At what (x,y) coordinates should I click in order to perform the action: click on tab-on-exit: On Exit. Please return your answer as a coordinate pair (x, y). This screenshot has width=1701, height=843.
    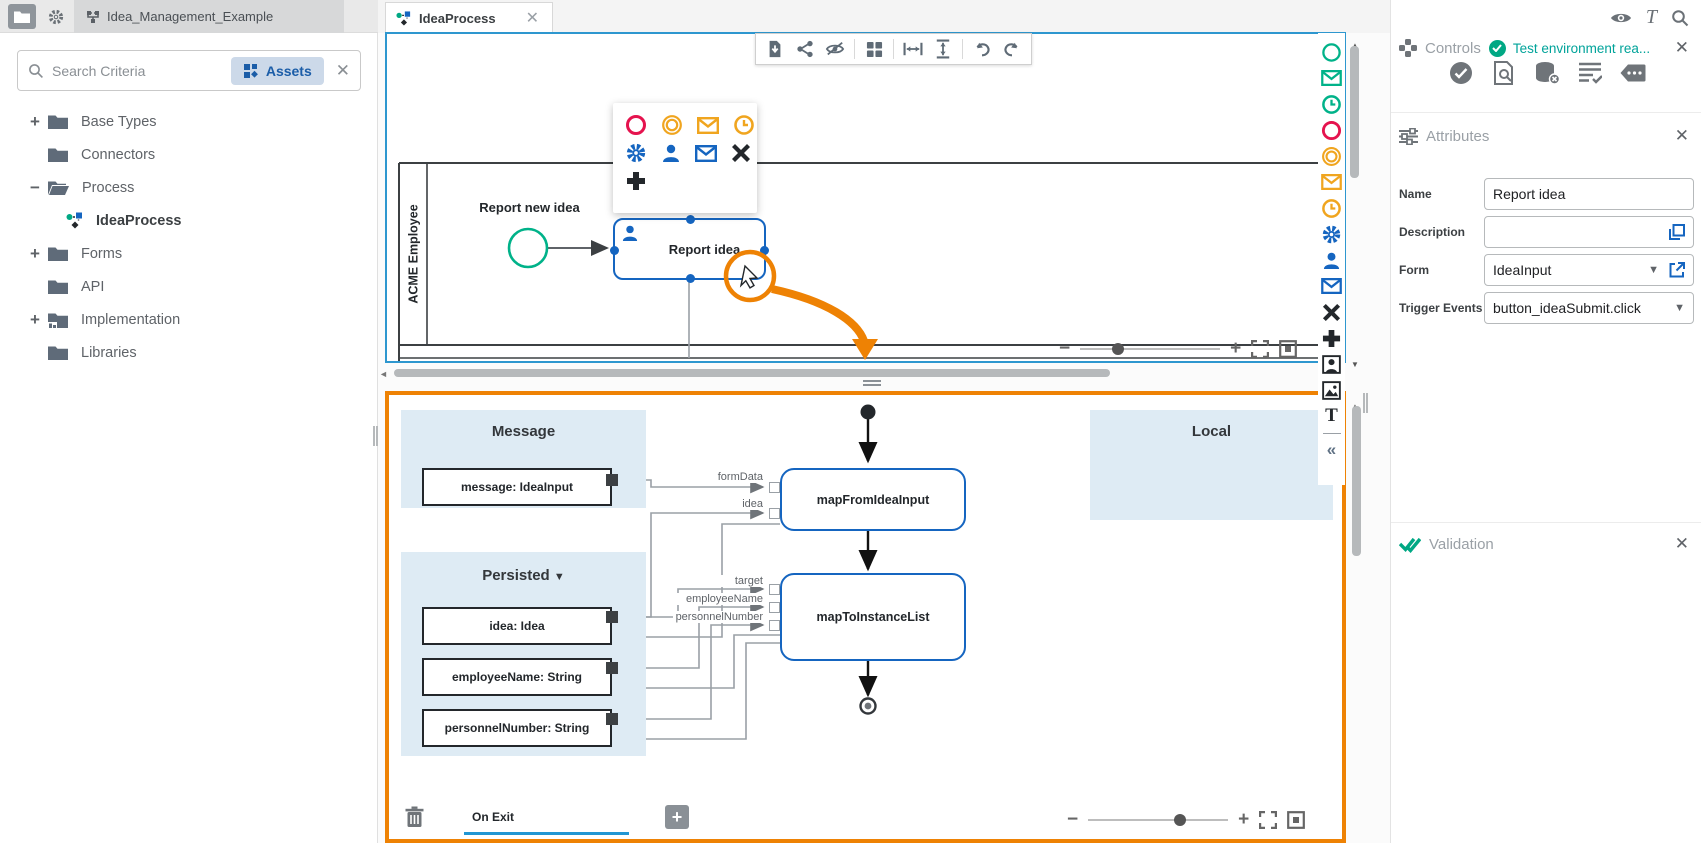
    Looking at the image, I should click on (546, 817).